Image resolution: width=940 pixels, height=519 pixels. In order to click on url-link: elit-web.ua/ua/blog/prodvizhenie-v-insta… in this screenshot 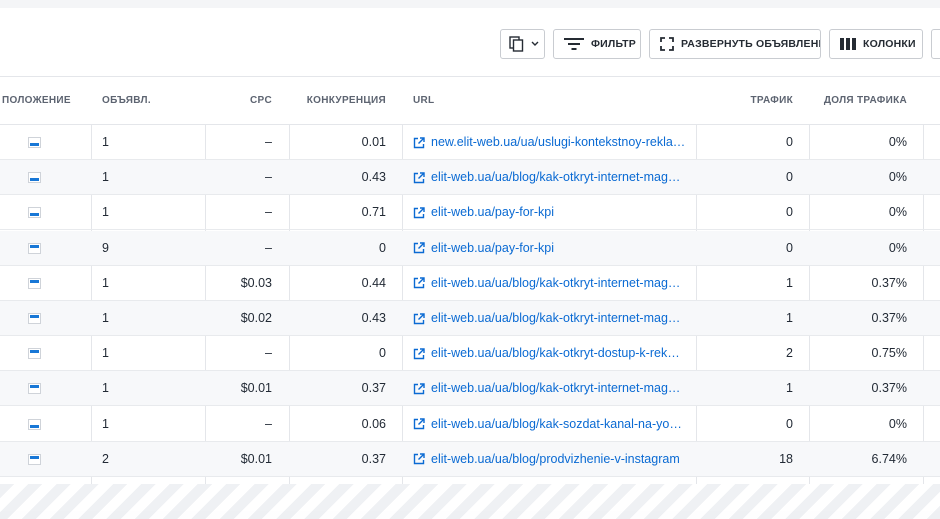, I will do `click(551, 459)`.